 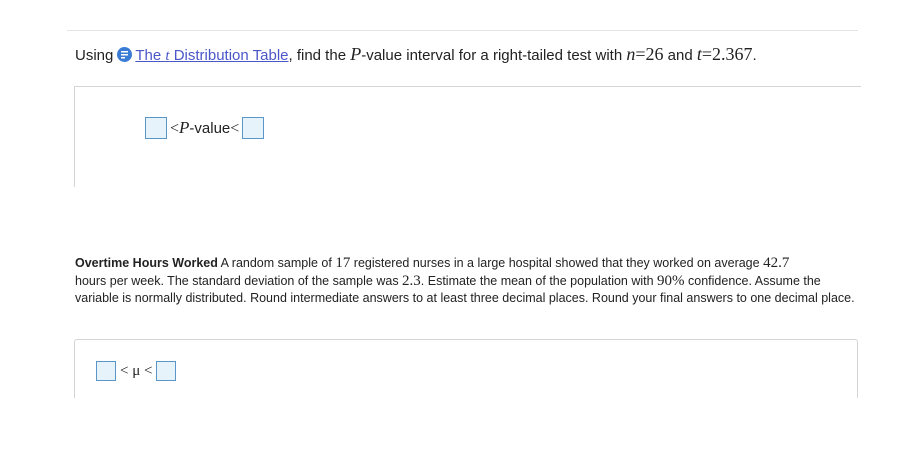 I want to click on less-than-1: <, so click(x=175, y=128).